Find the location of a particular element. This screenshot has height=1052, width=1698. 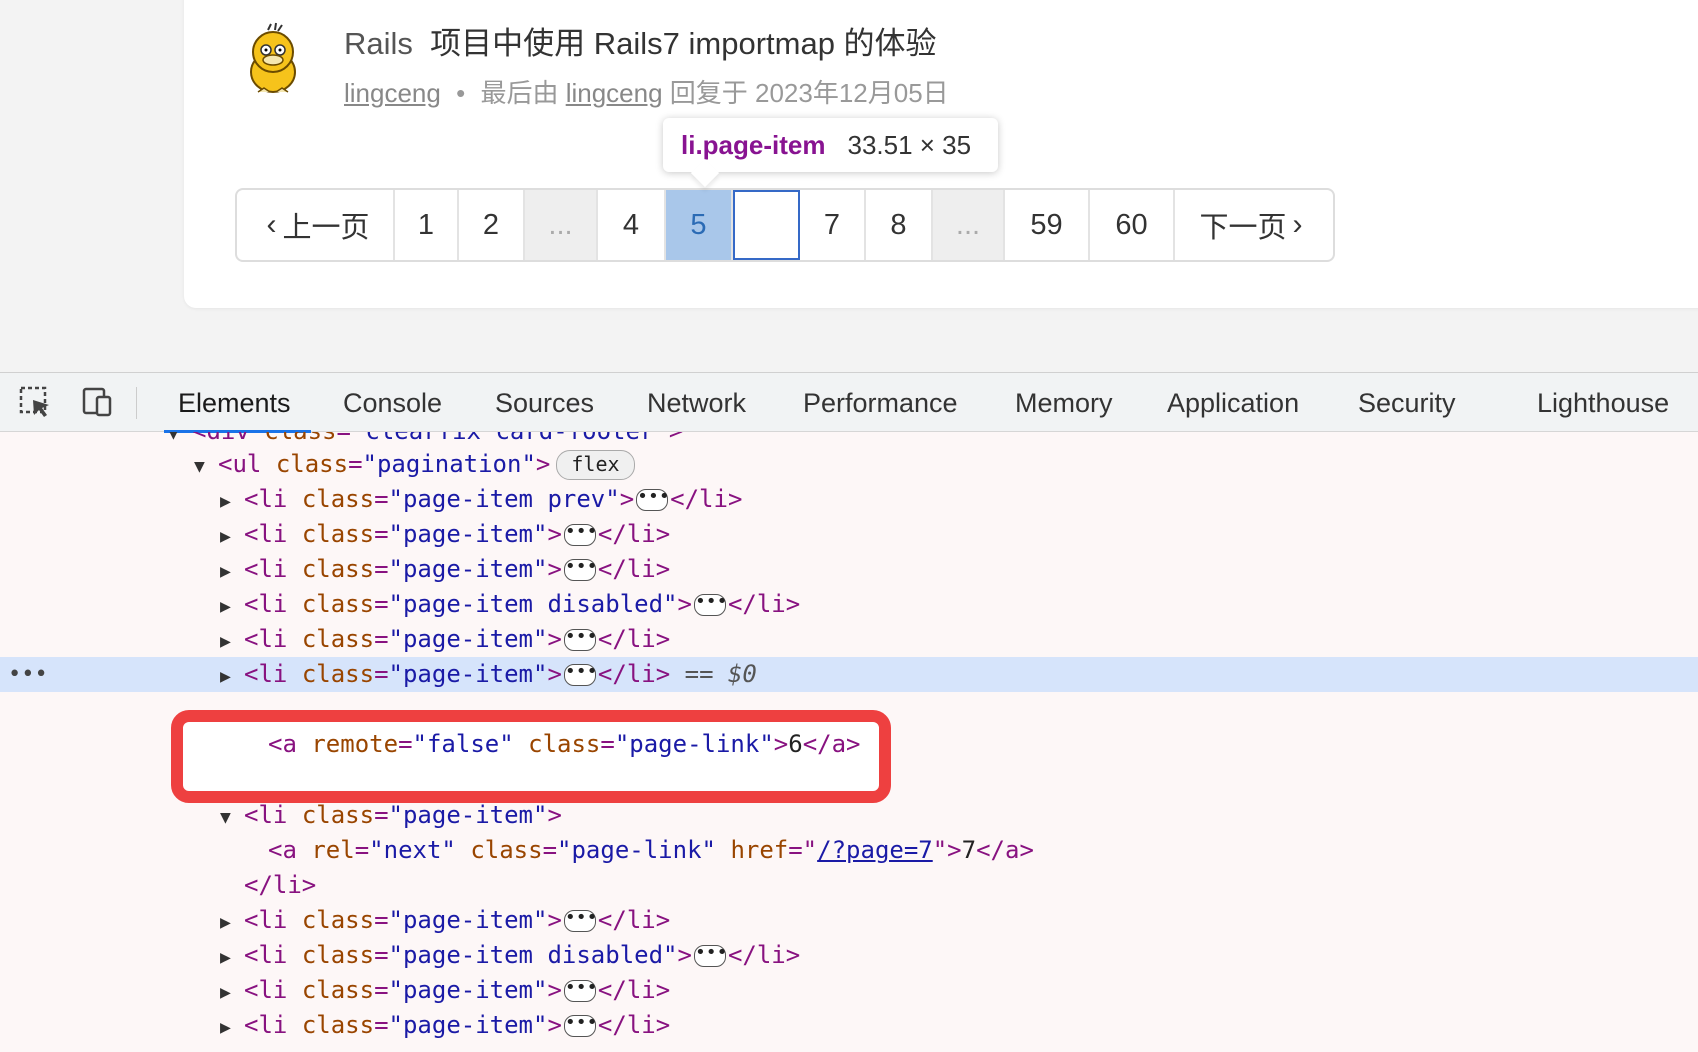

chevron-right-icon: › is located at coordinates (1297, 224).